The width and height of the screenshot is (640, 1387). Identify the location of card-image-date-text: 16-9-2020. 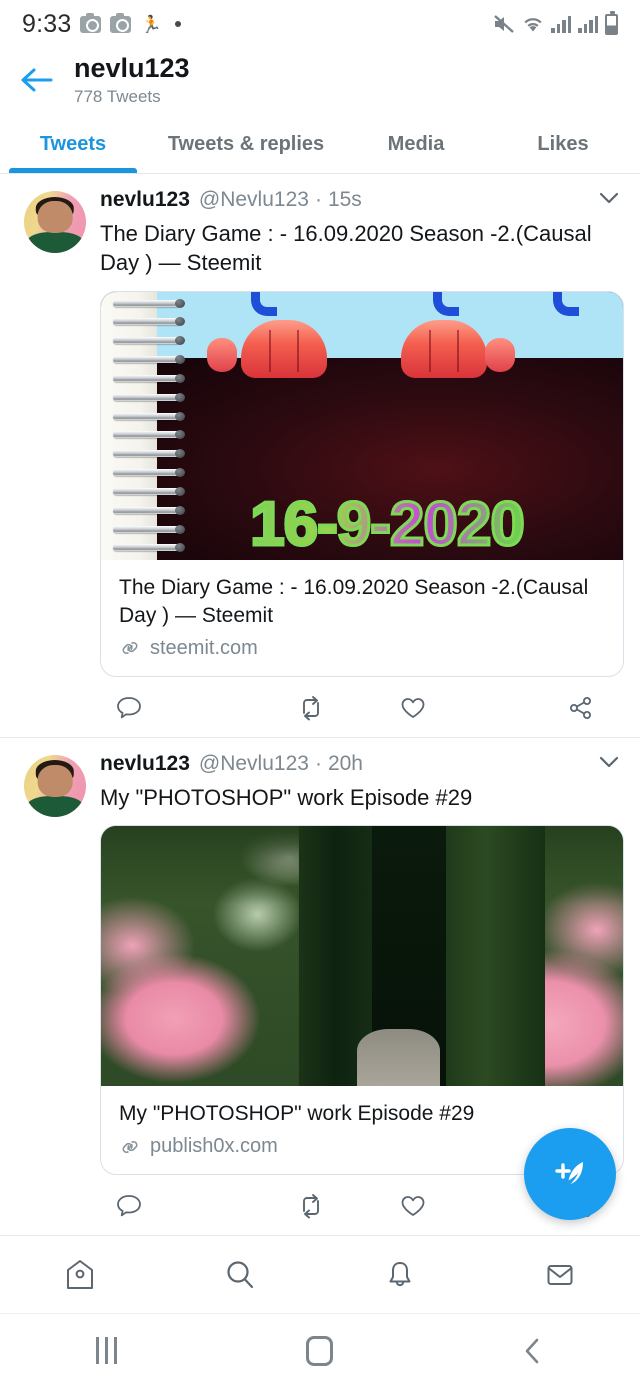
(387, 524).